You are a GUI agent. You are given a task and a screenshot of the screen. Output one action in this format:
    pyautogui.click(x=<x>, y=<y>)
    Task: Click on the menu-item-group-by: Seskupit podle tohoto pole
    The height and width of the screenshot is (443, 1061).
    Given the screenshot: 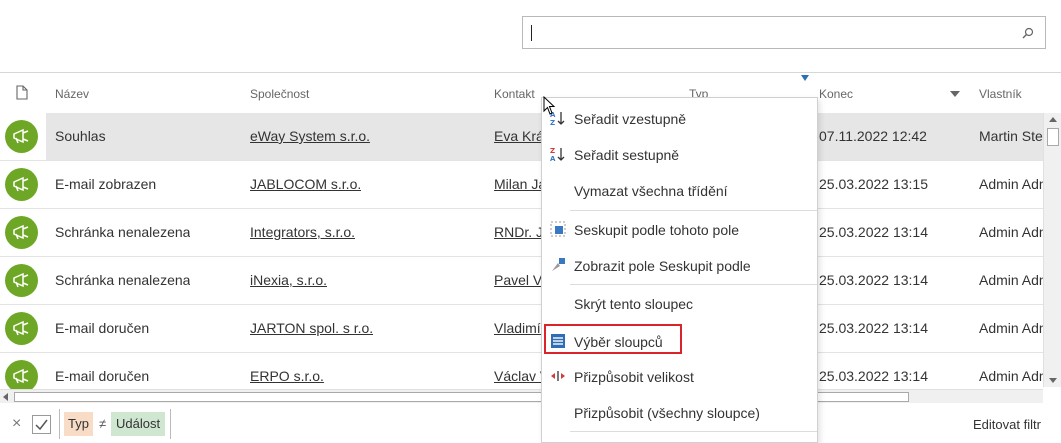 What is the action you would take?
    pyautogui.click(x=679, y=229)
    